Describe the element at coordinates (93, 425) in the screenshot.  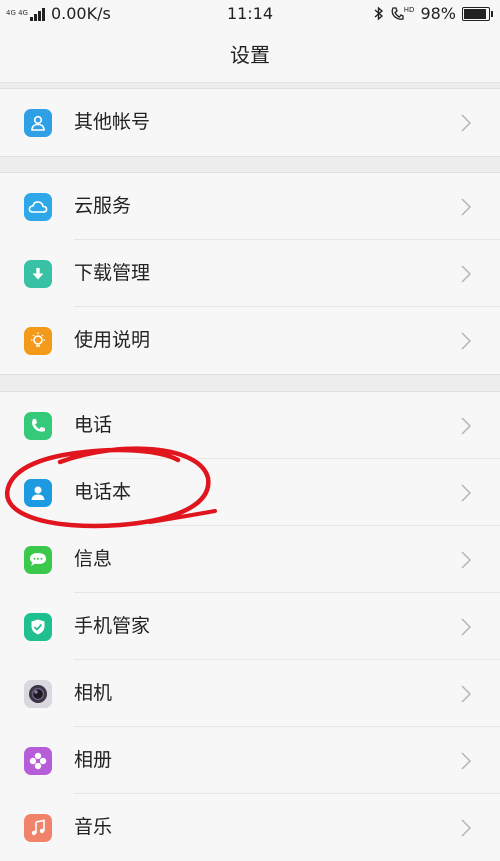
I see `settings-item-label: 电话` at that location.